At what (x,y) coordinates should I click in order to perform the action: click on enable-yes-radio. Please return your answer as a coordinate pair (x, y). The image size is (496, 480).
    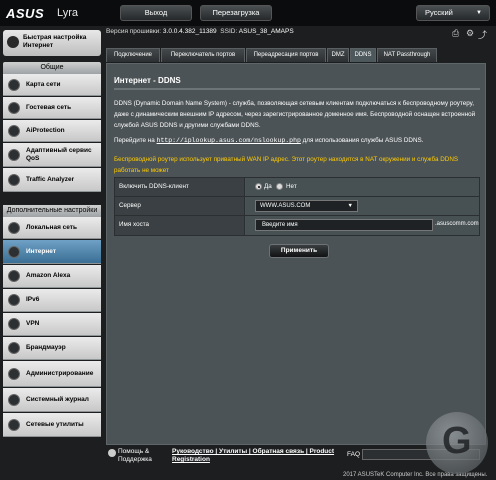
    Looking at the image, I should click on (258, 186).